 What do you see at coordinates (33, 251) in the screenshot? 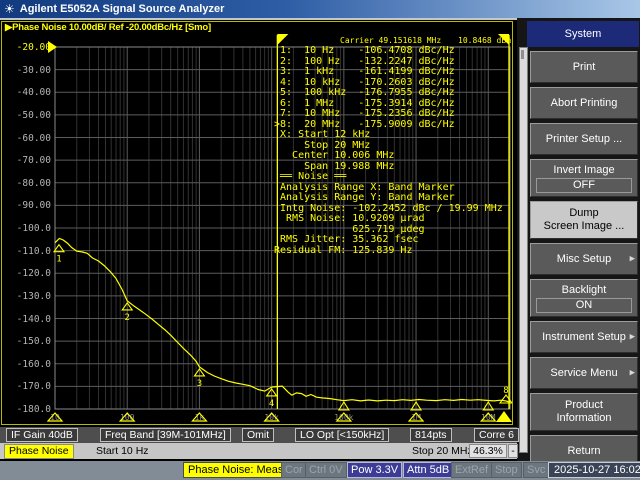
I see `y-tick-label: -110.0` at bounding box center [33, 251].